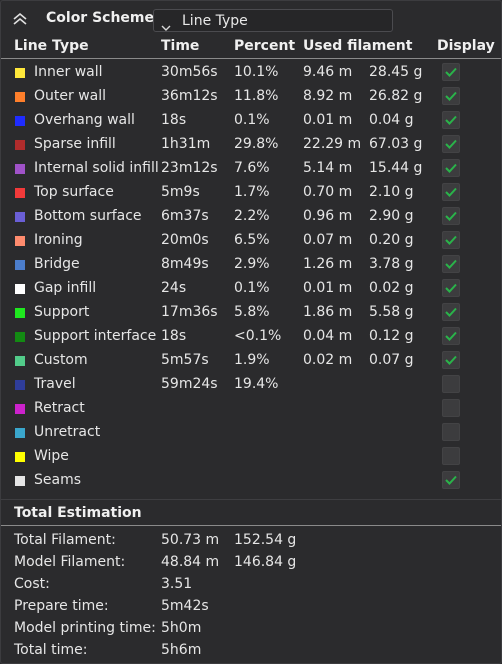 The image size is (502, 664). Describe the element at coordinates (181, 628) in the screenshot. I see `total-value: 5h0m` at that location.